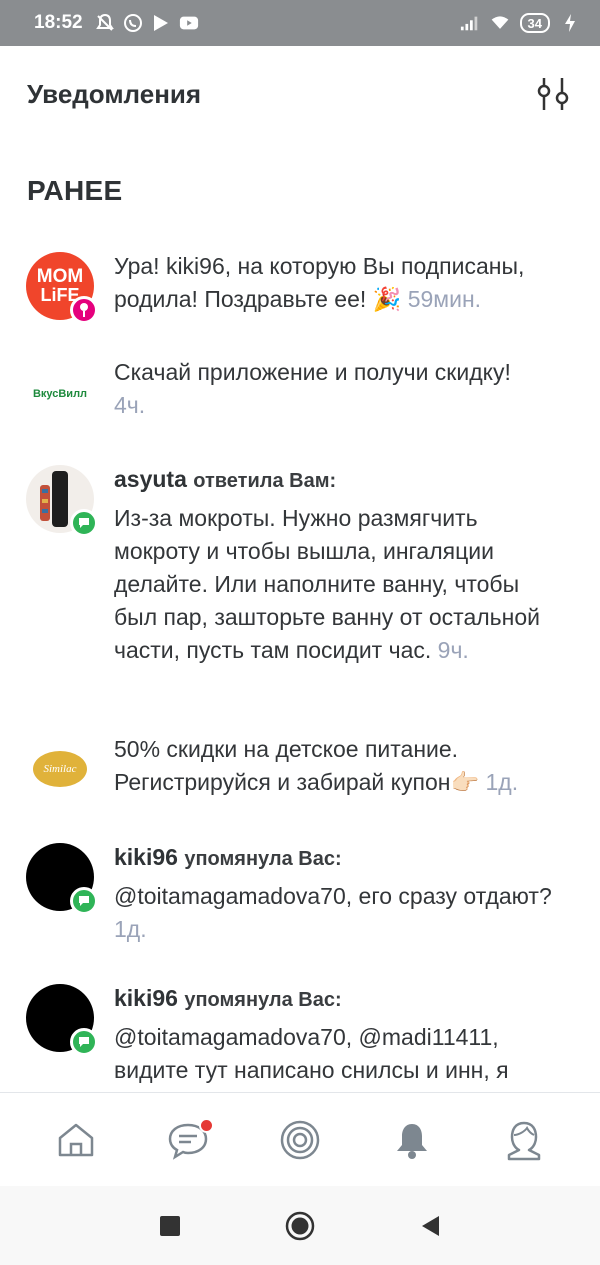 Image resolution: width=600 pixels, height=1265 pixels. I want to click on notification-time: 59мин., so click(444, 299).